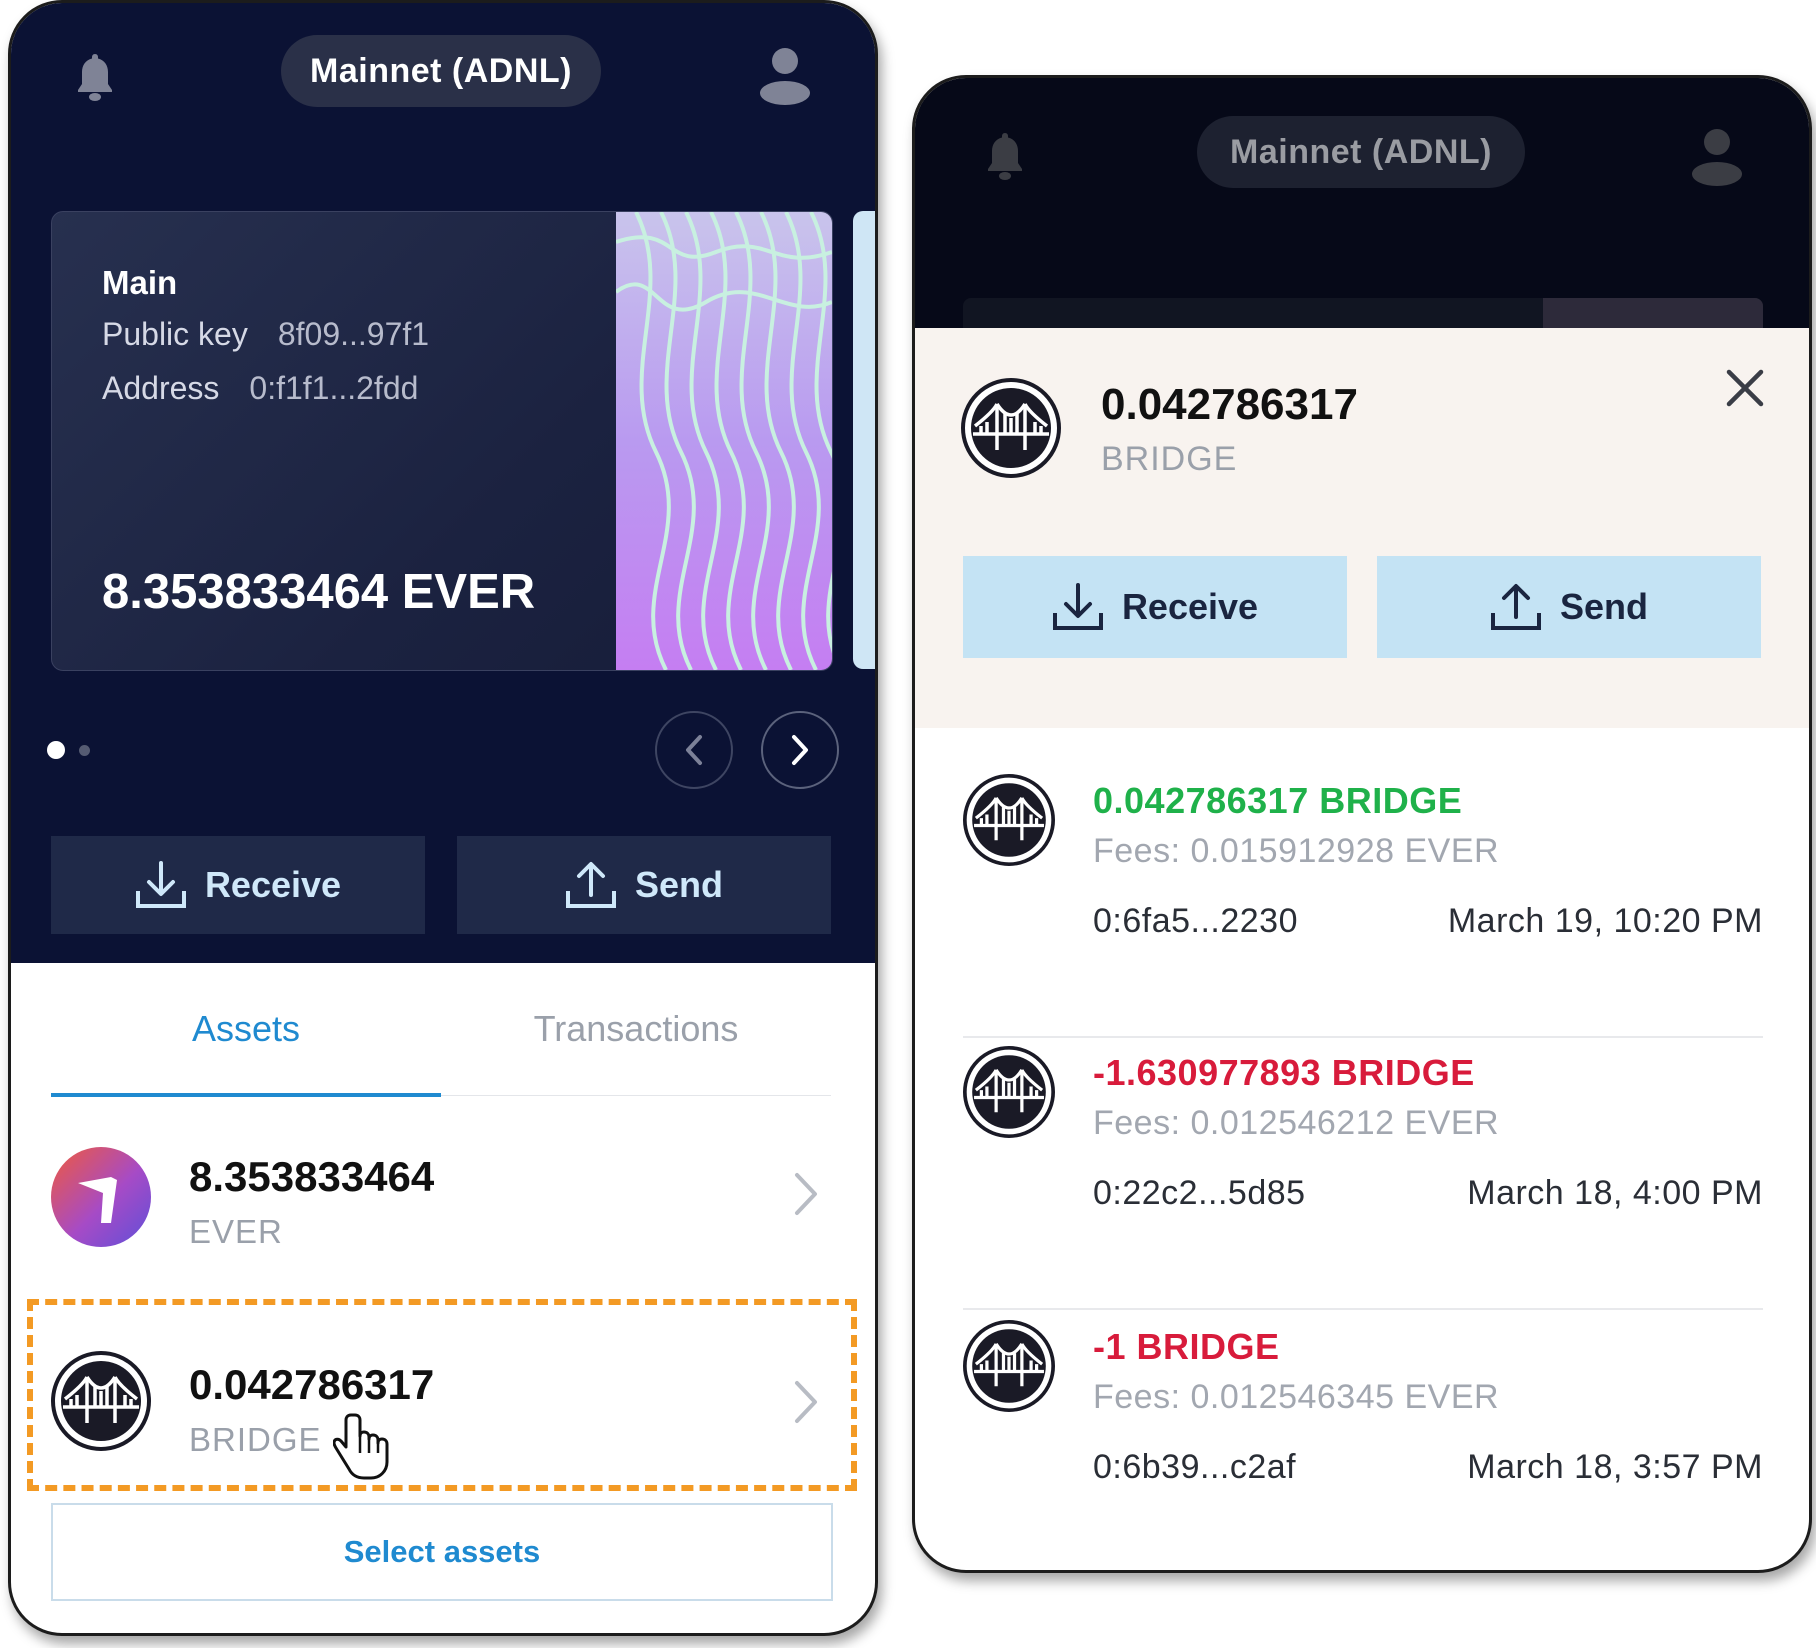 The height and width of the screenshot is (1648, 1816). I want to click on asset-detail-symbol: BRIDGE, so click(1169, 459).